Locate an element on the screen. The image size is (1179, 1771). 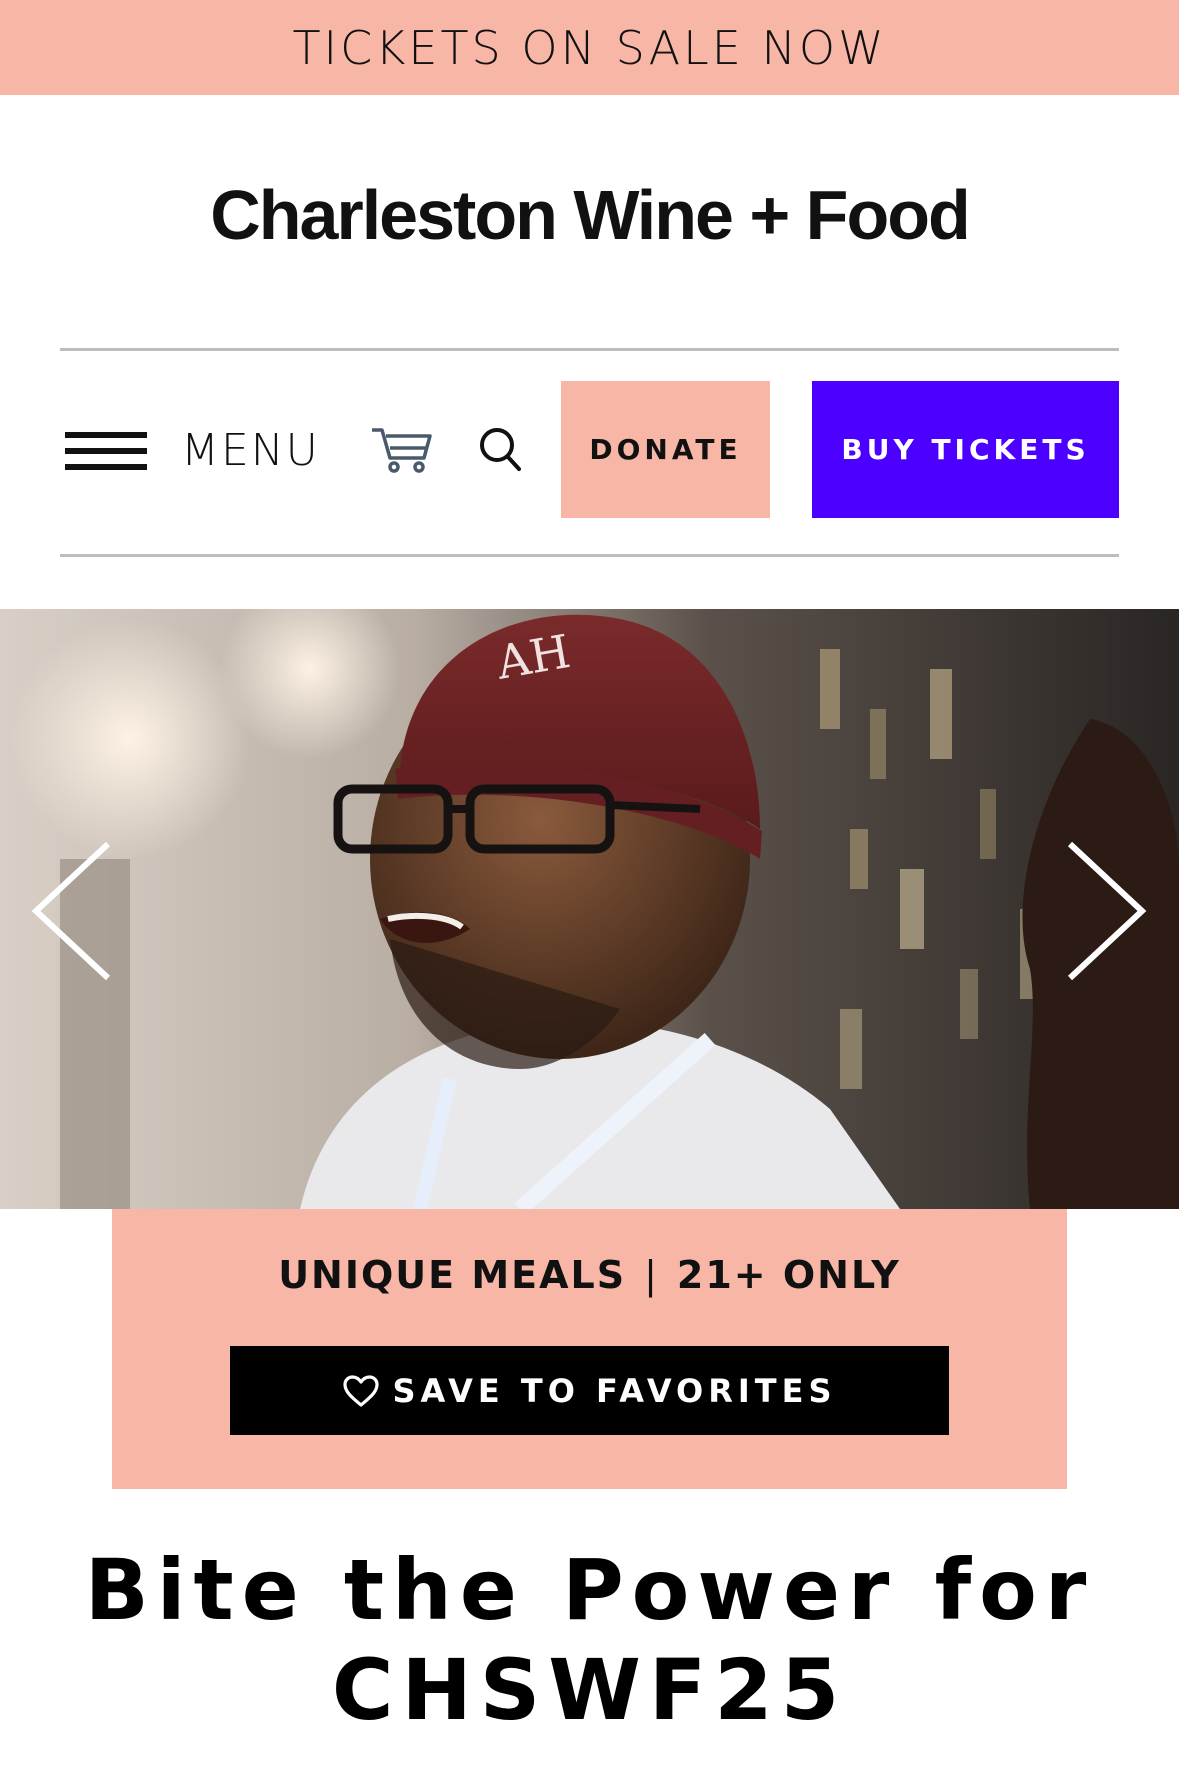
chevron-left-icon is located at coordinates (73, 911).